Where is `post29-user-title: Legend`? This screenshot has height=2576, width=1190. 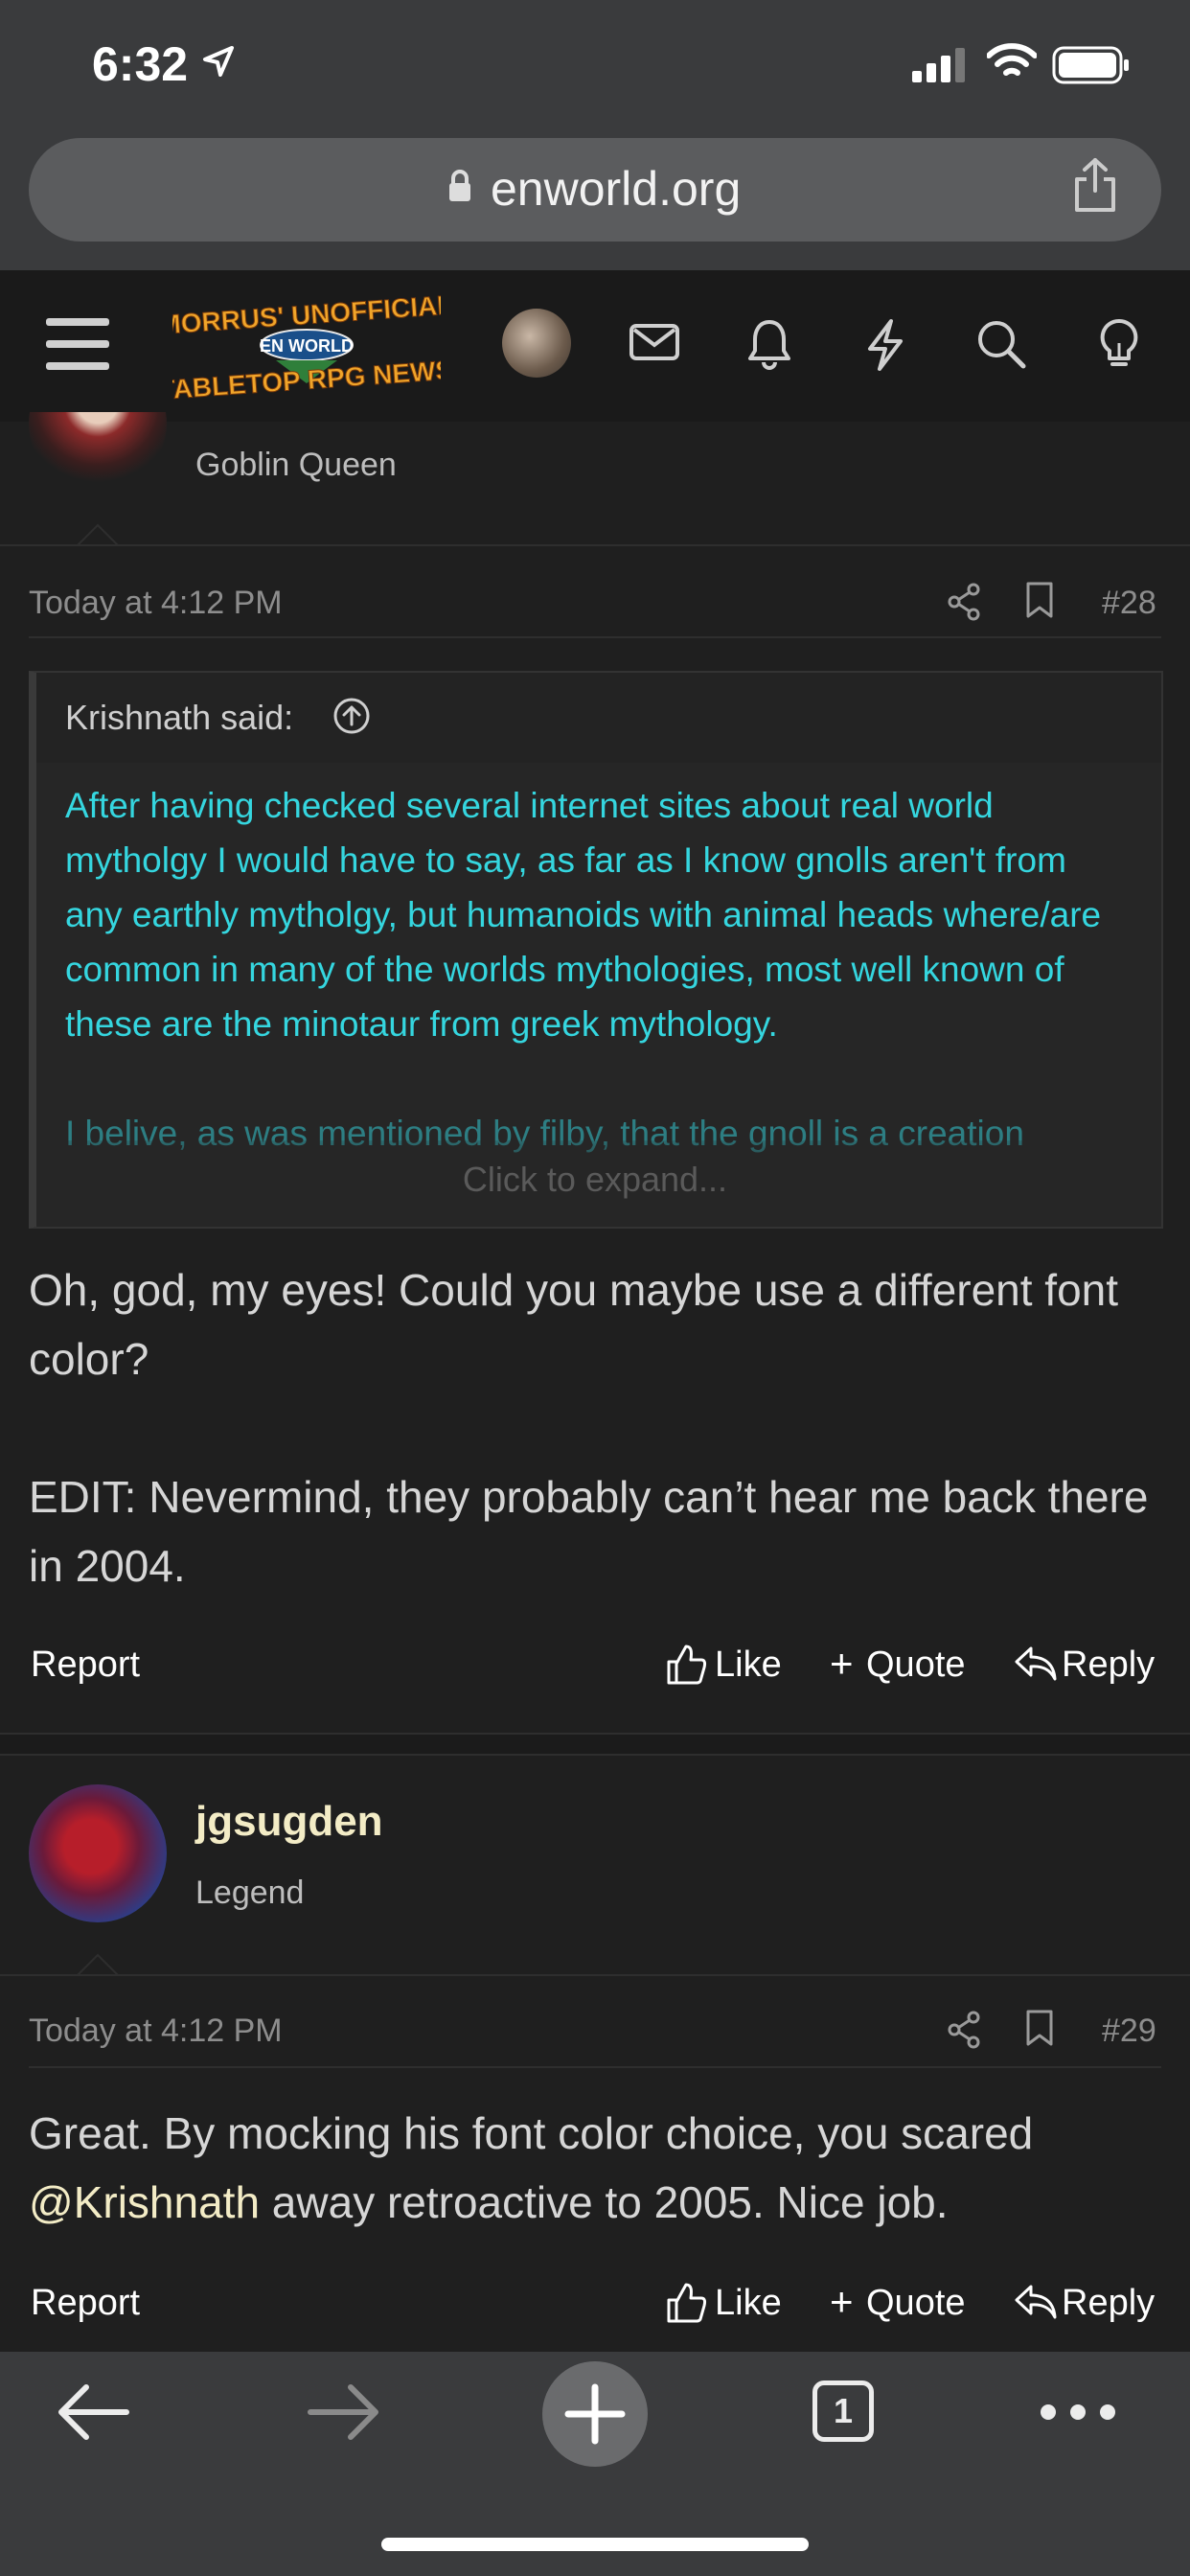
post29-user-title: Legend is located at coordinates (250, 1892).